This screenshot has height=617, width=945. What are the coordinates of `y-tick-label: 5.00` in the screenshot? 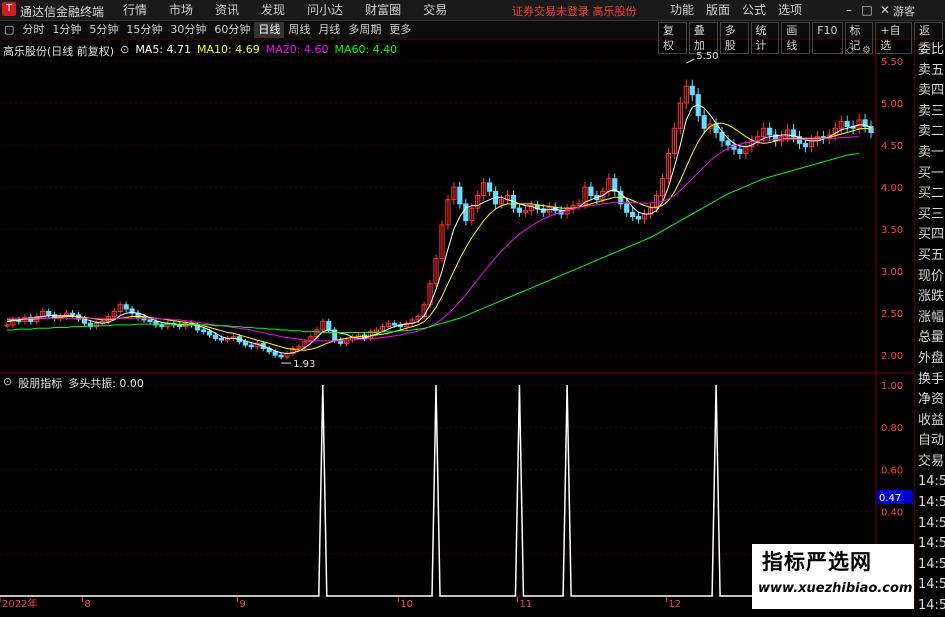 It's located at (892, 104).